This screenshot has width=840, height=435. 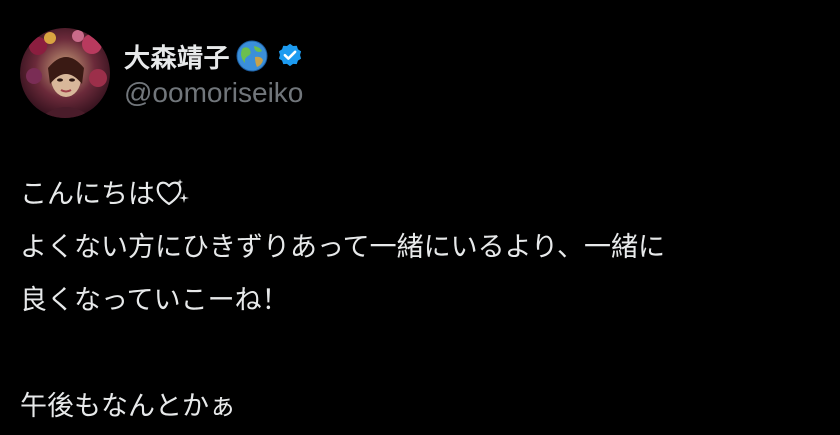 I want to click on tweet-line-1-text: こんにちは, so click(x=87, y=194).